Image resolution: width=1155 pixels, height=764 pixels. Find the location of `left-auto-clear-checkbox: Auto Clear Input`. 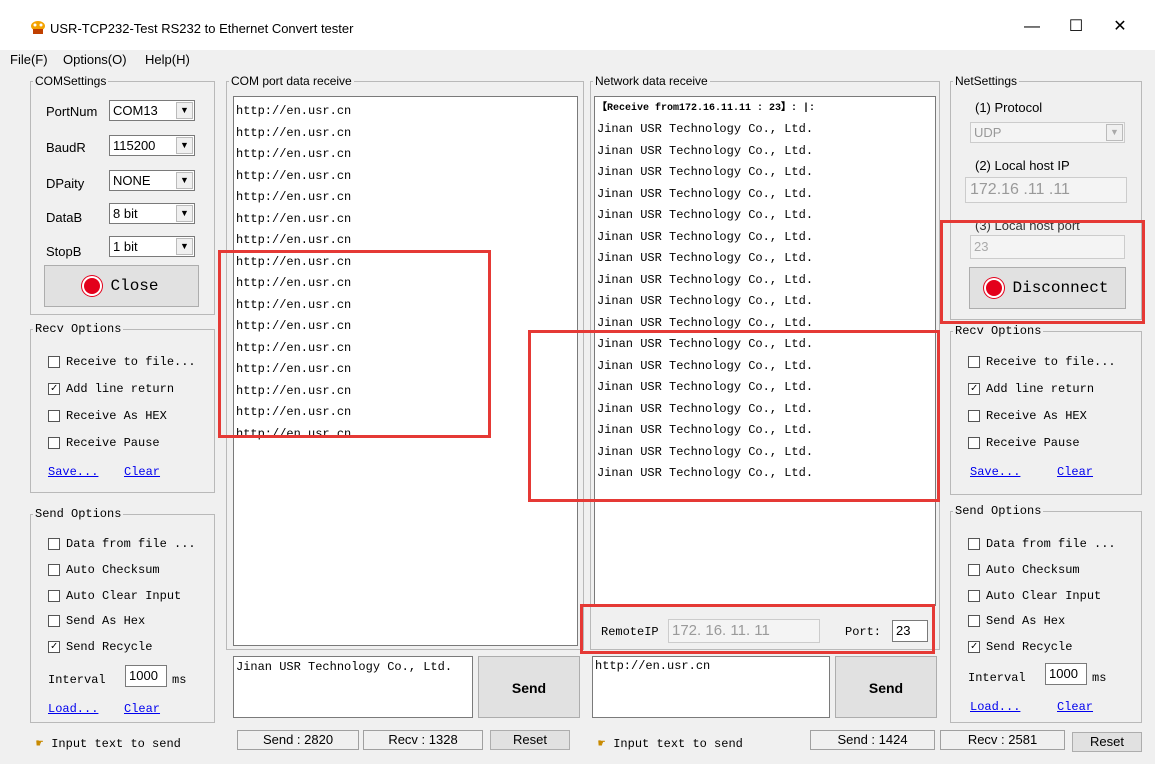

left-auto-clear-checkbox: Auto Clear Input is located at coordinates (114, 596).